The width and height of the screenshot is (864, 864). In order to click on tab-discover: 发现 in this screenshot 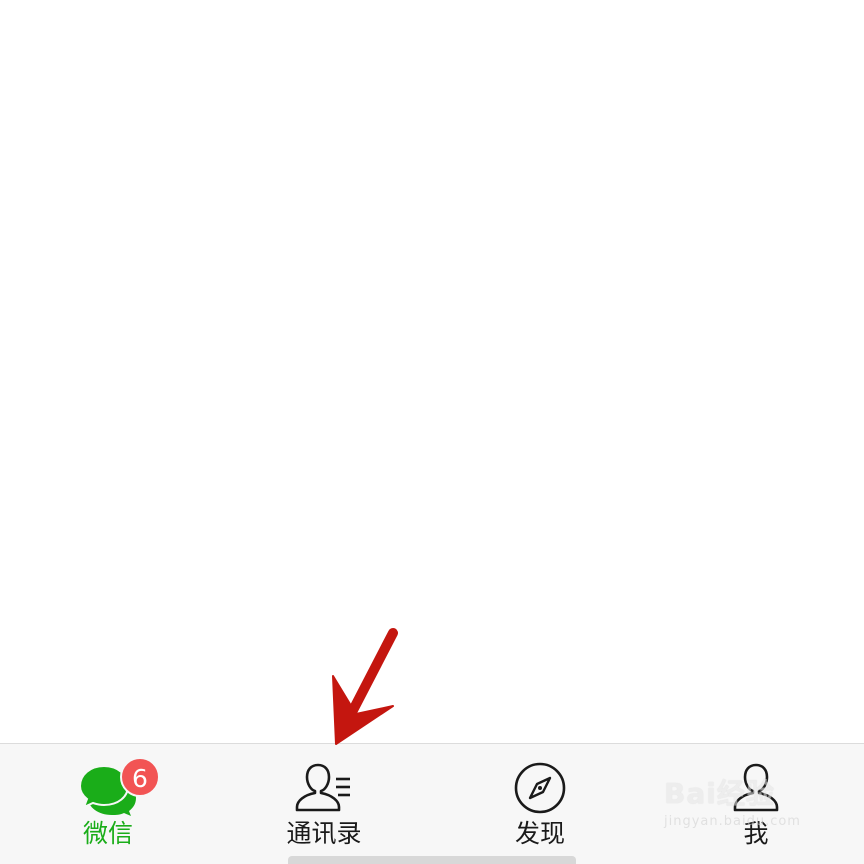, I will do `click(540, 804)`.